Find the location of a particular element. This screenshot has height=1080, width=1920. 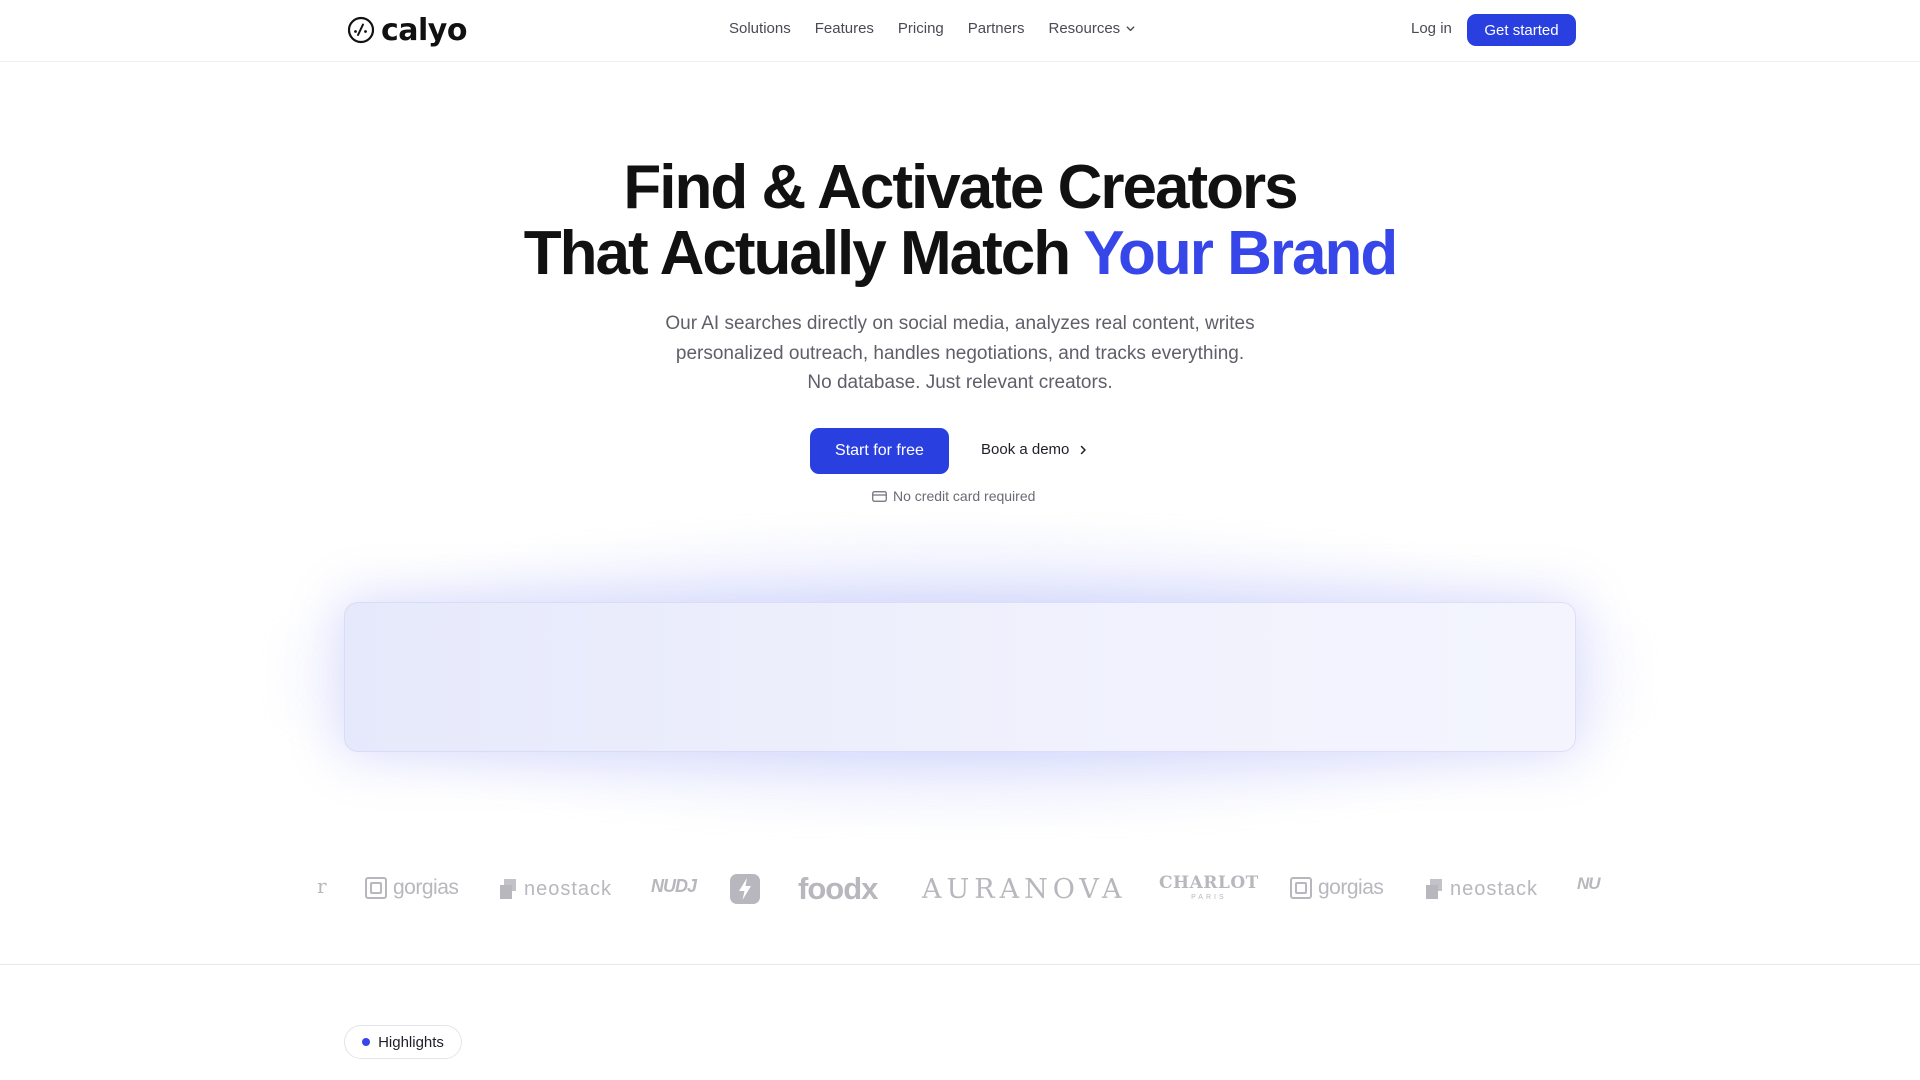

logo-partial-left: r is located at coordinates (322, 886).